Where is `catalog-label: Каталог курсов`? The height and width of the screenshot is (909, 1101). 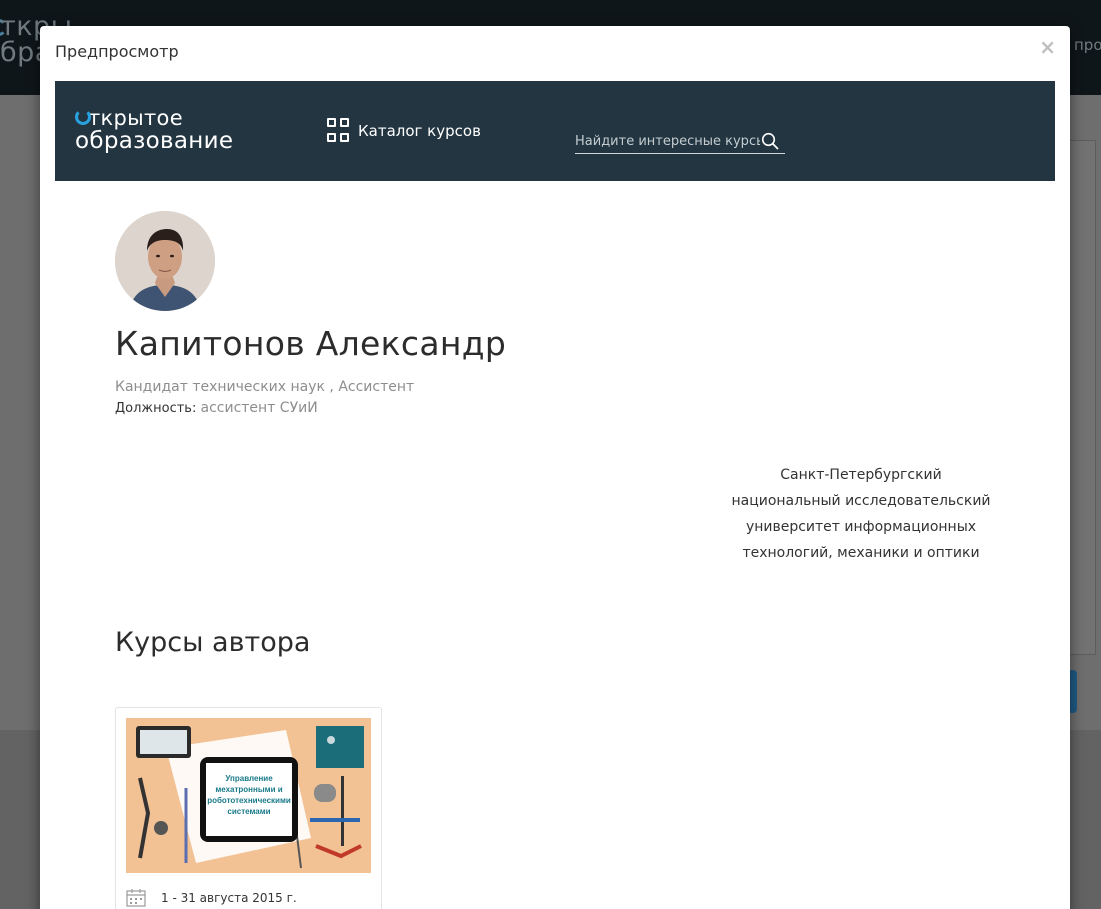 catalog-label: Каталог курсов is located at coordinates (419, 131).